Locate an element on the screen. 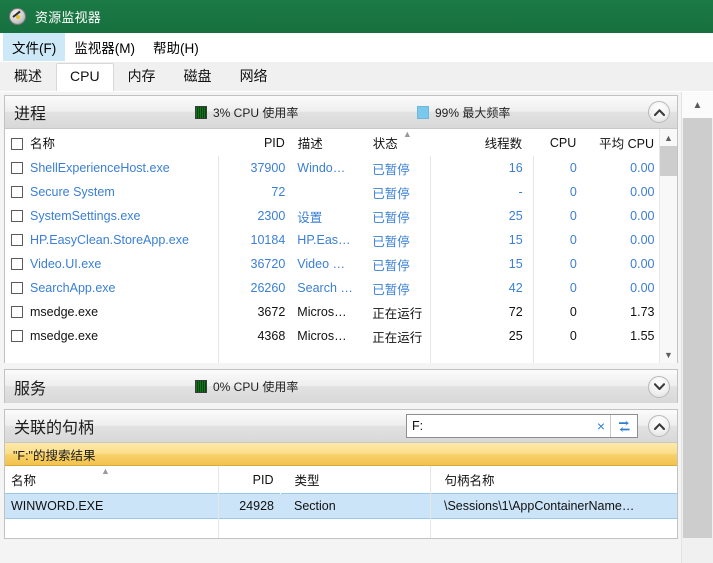 The height and width of the screenshot is (563, 713). col-header-handle-fullname: 句柄名称 is located at coordinates (553, 480).